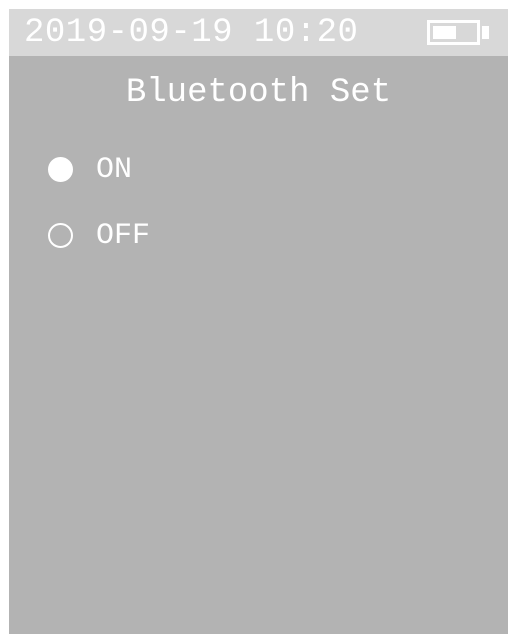  What do you see at coordinates (195, 236) in the screenshot?
I see `bluetooth-off-option: OFF` at bounding box center [195, 236].